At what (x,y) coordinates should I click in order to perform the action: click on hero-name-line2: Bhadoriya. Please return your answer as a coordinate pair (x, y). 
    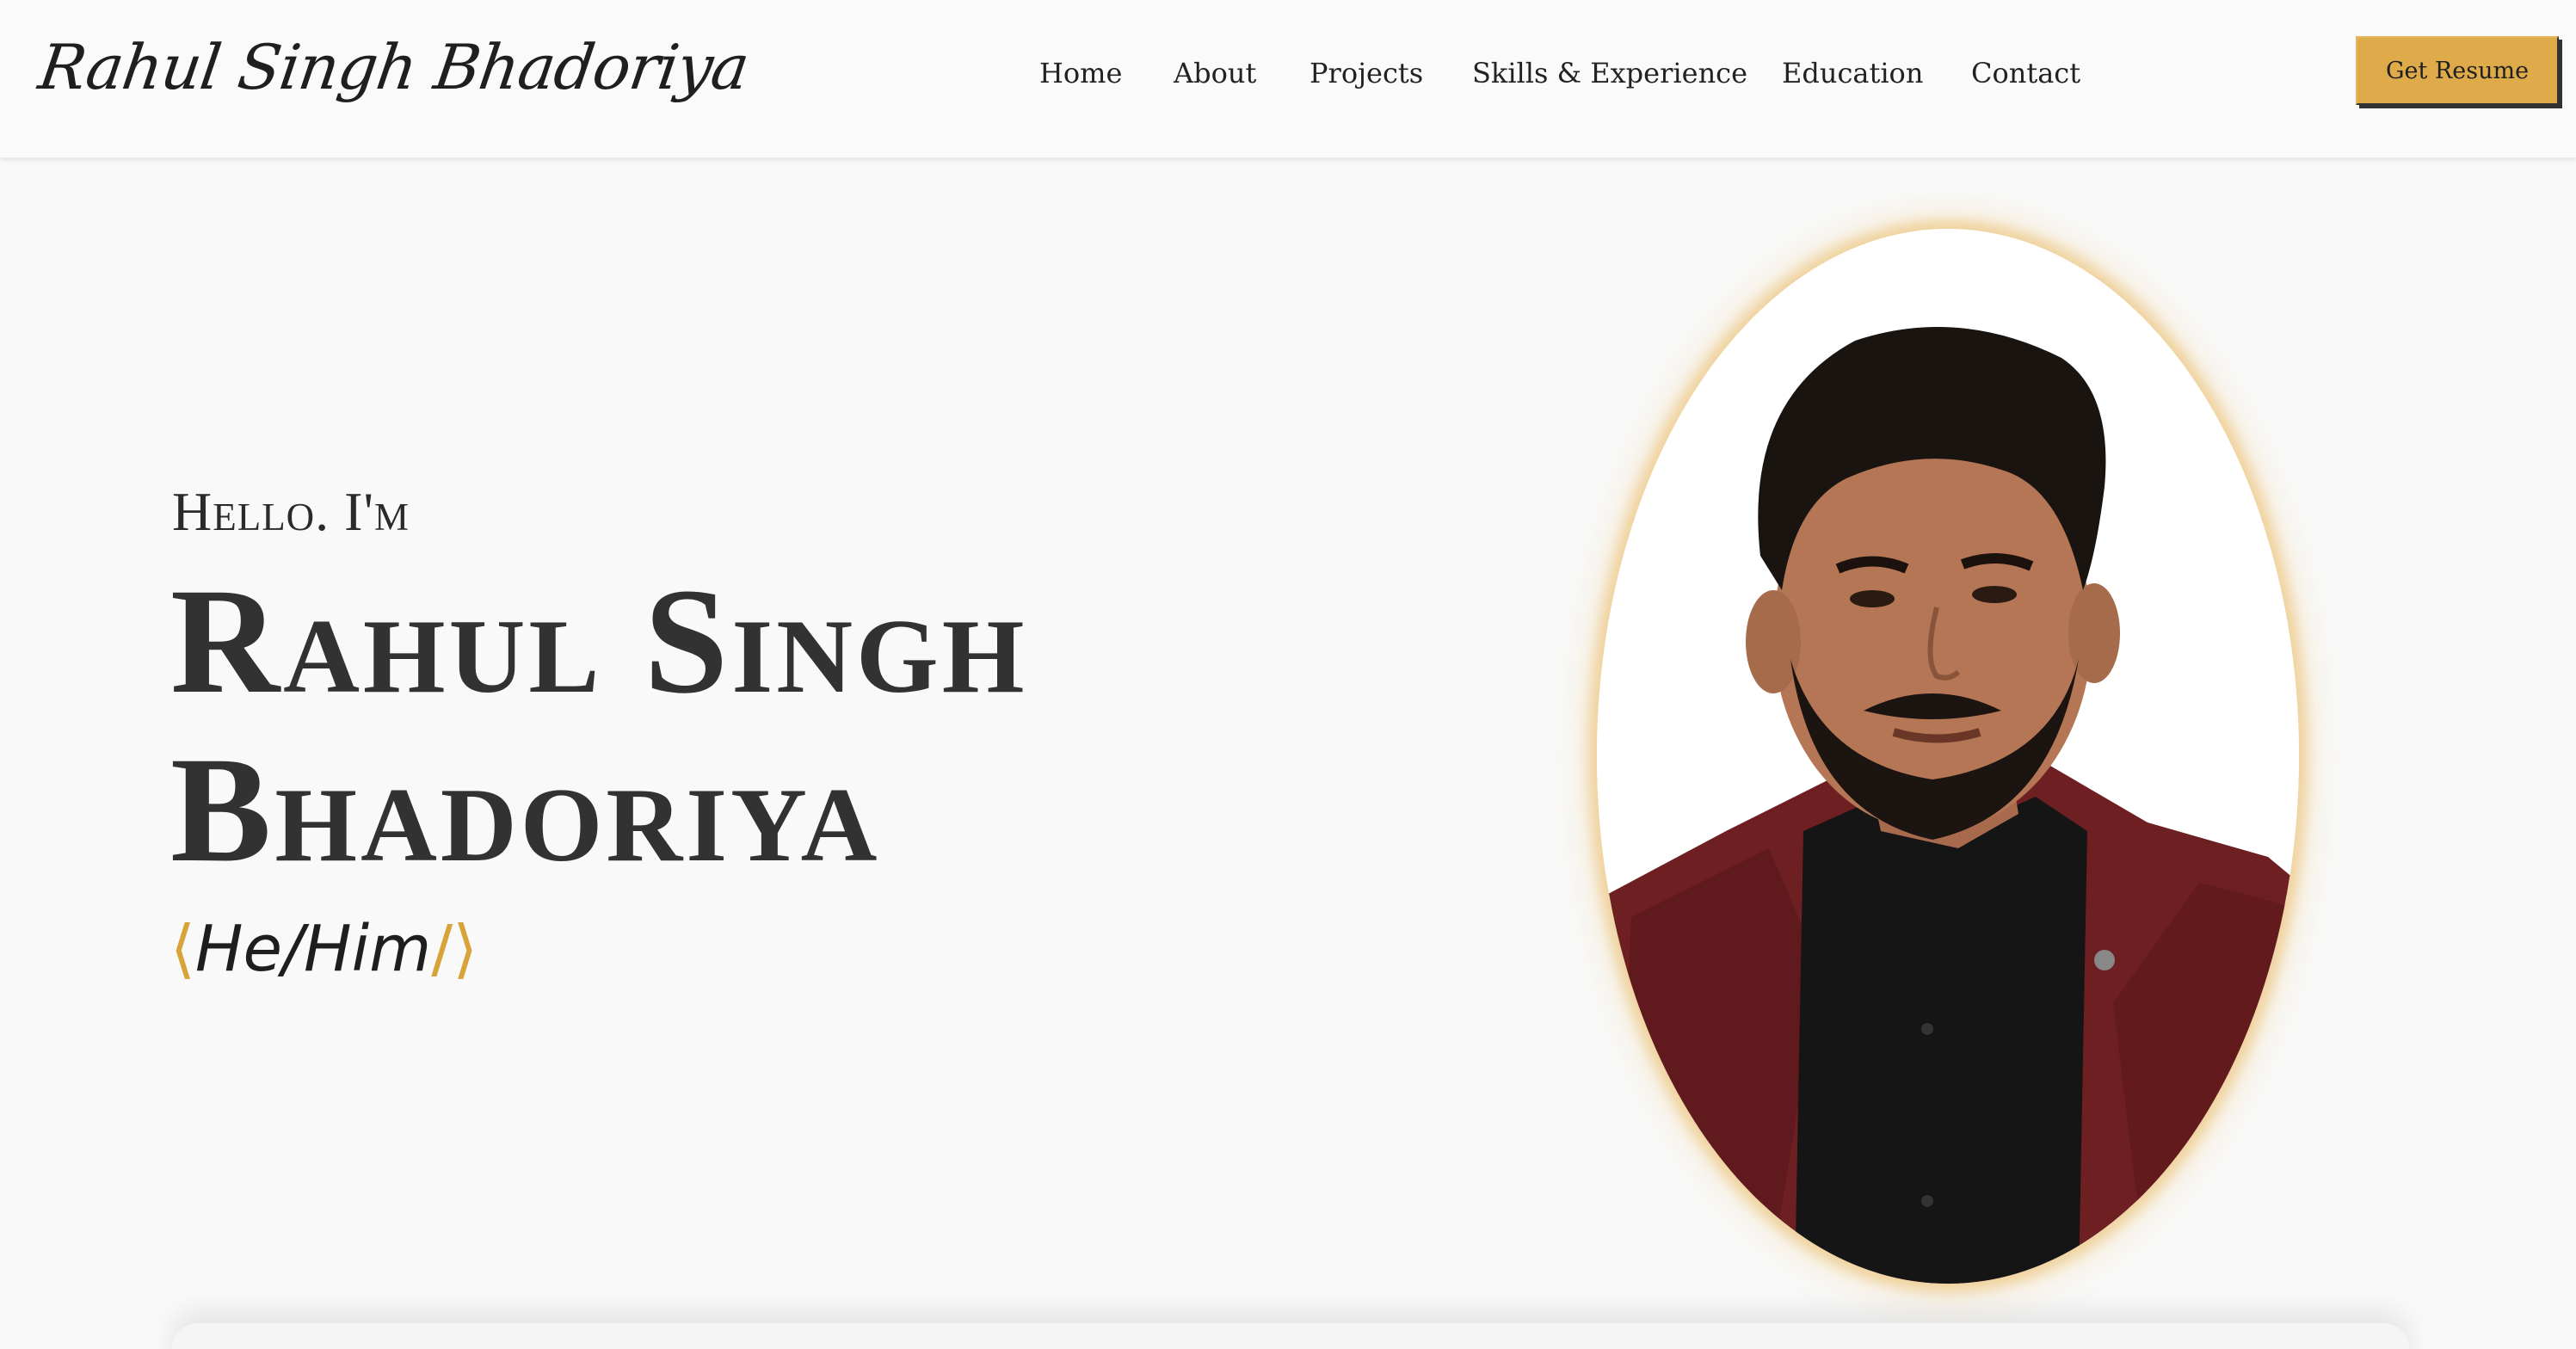
    Looking at the image, I should click on (525, 810).